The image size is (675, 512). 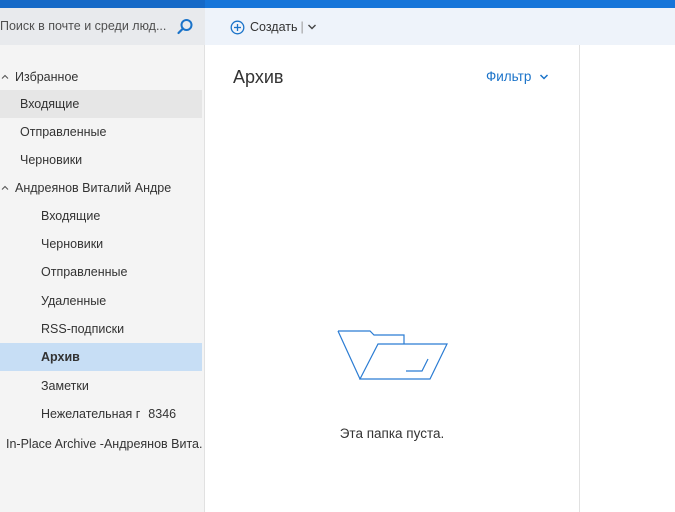 I want to click on empty-folder-icon, so click(x=392, y=355).